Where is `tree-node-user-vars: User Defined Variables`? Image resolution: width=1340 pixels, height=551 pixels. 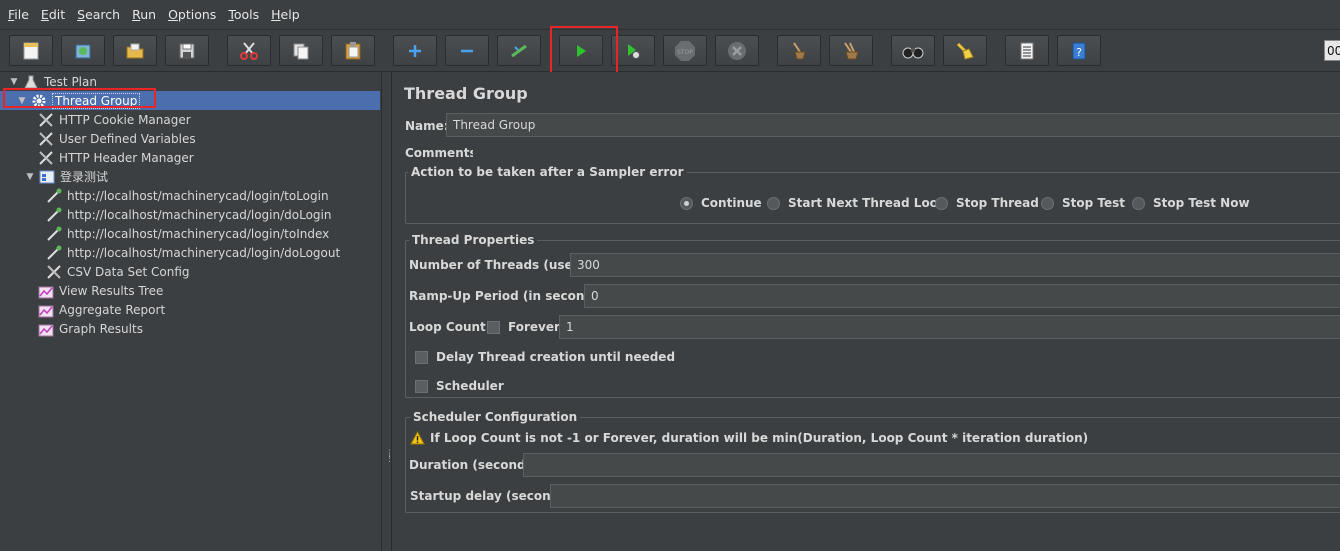
tree-node-user-vars: User Defined Variables is located at coordinates (116, 138).